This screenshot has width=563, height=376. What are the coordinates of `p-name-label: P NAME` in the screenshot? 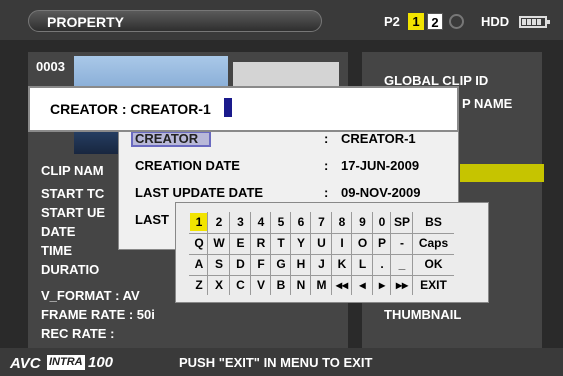 It's located at (487, 103).